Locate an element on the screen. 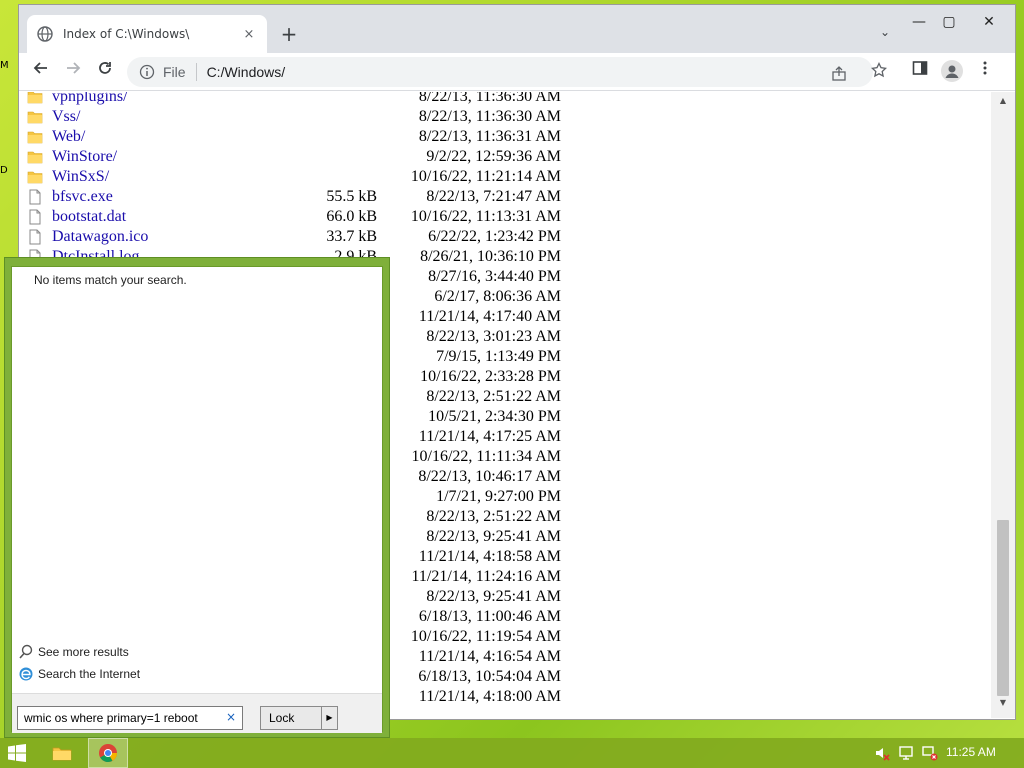 This screenshot has height=768, width=1024. search-internet-link: Search the Internet is located at coordinates (79, 674).